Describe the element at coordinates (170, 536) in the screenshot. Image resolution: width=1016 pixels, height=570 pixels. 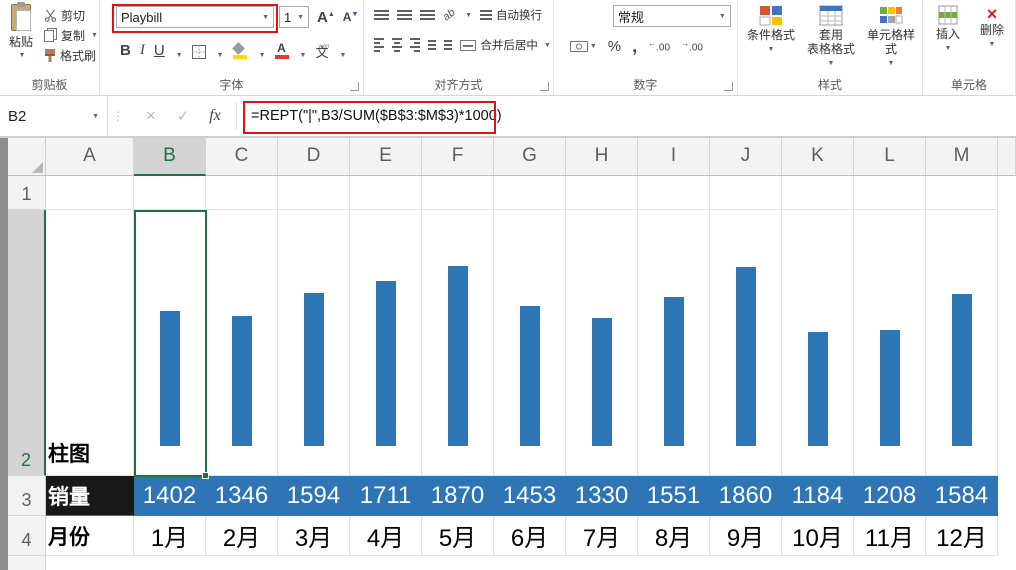
I see `cell-B4: 1月` at that location.